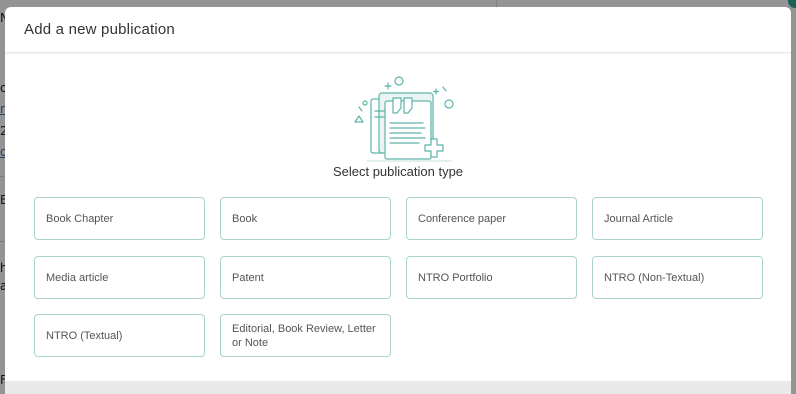  I want to click on dialog-footer, so click(398, 387).